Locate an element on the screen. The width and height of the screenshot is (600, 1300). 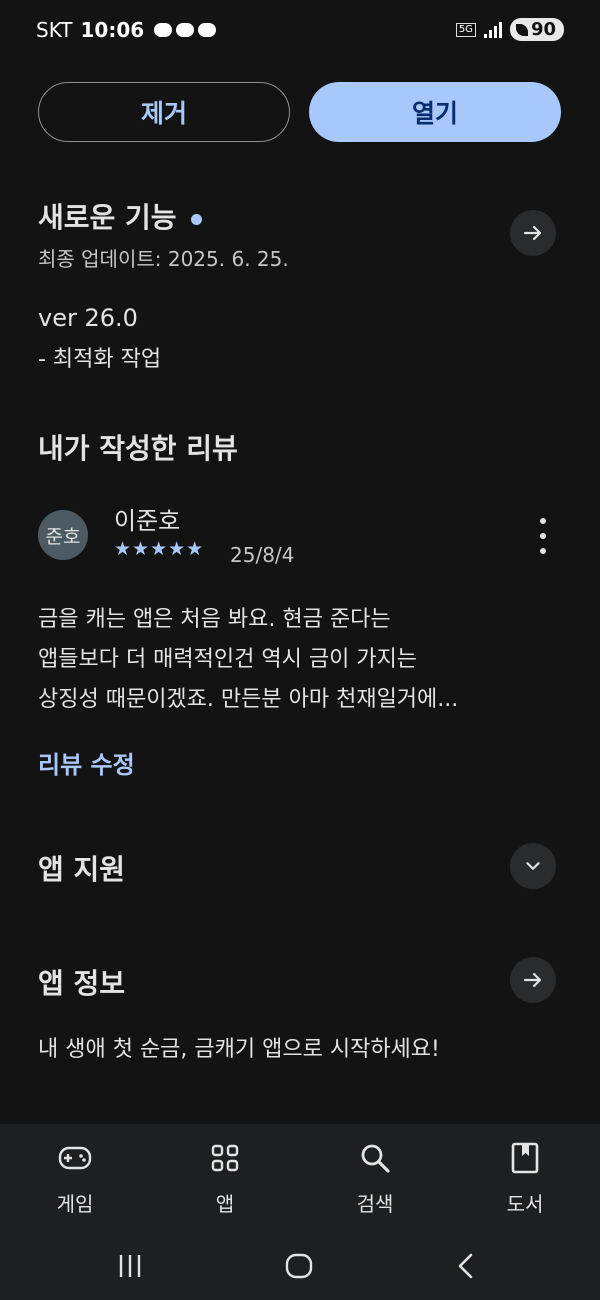
clock: 10:06 is located at coordinates (112, 30).